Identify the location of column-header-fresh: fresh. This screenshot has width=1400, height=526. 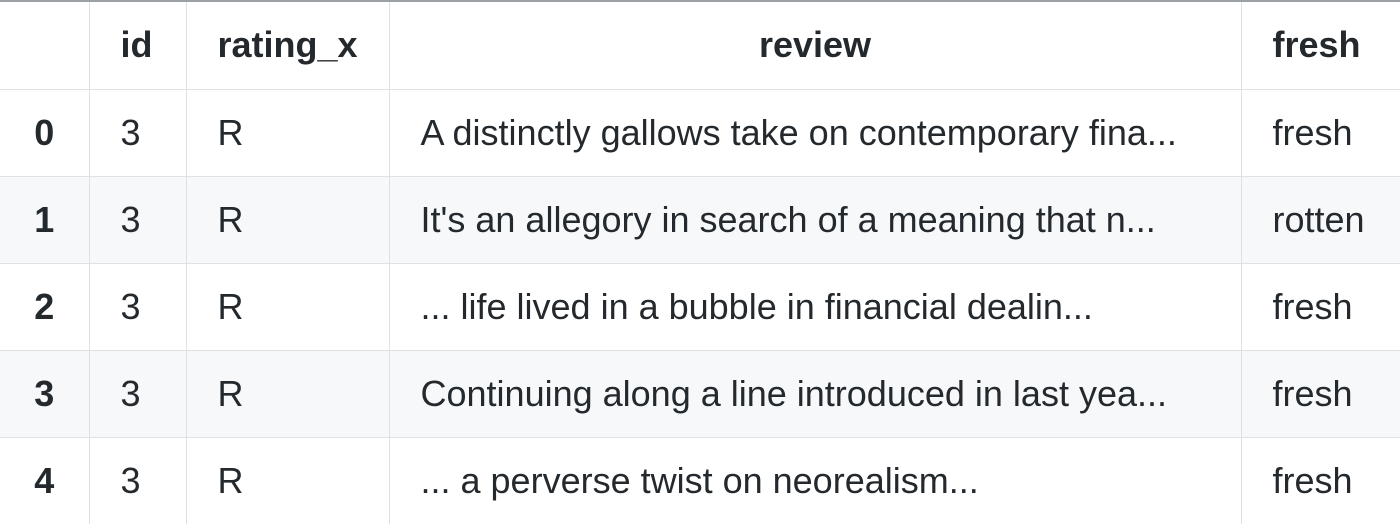
(1320, 46).